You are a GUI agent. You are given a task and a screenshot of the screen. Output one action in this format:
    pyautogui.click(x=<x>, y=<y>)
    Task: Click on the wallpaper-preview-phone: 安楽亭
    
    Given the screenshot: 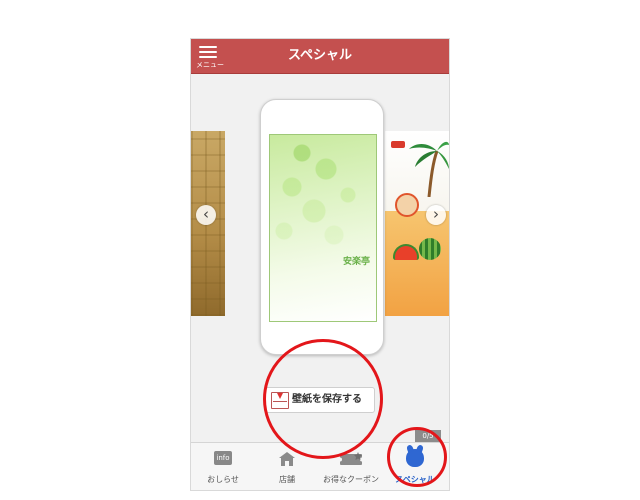 What is the action you would take?
    pyautogui.click(x=322, y=227)
    